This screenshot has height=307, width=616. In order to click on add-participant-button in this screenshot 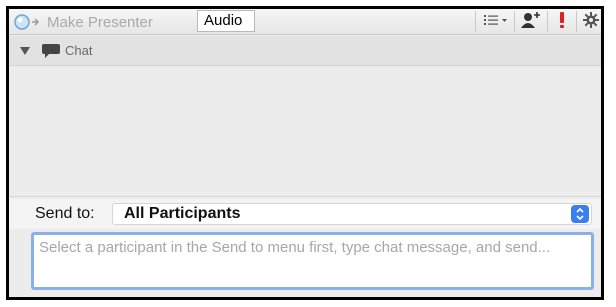, I will do `click(531, 22)`.